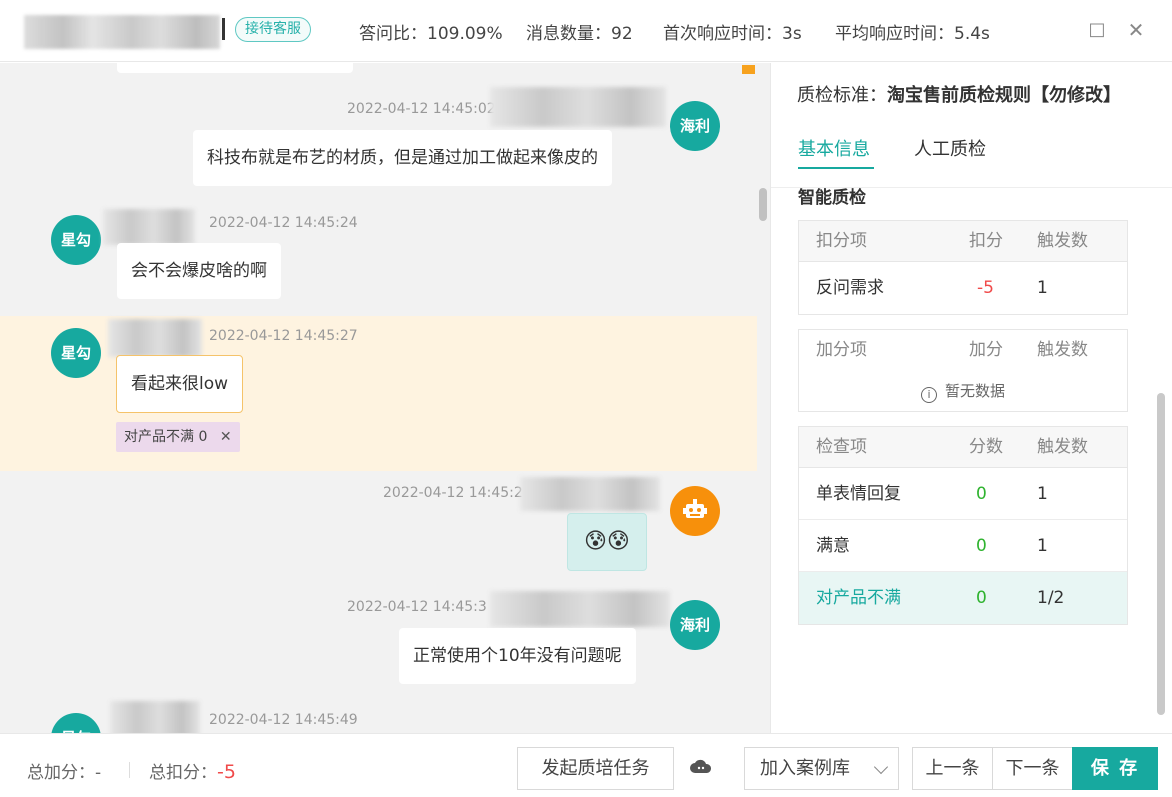 Image resolution: width=1172 pixels, height=797 pixels. Describe the element at coordinates (199, 271) in the screenshot. I see `message-bubble: 会不会爆皮啥的啊` at that location.